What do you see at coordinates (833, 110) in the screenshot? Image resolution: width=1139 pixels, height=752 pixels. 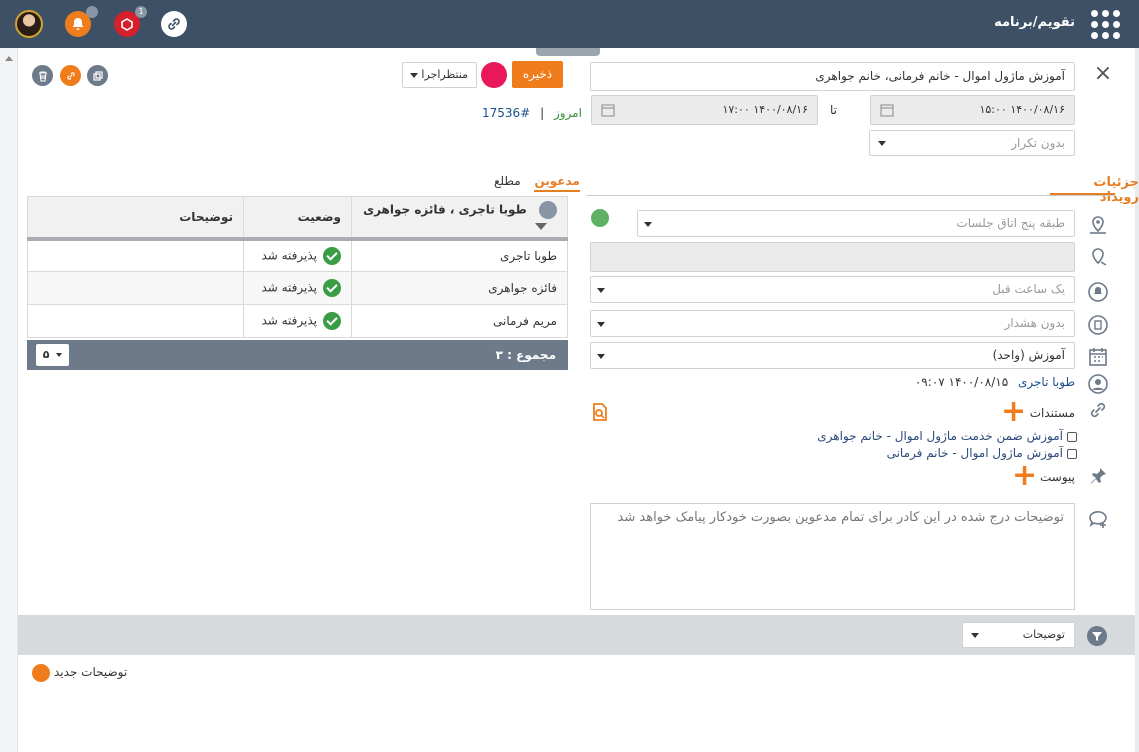 I see `to-label: تا` at bounding box center [833, 110].